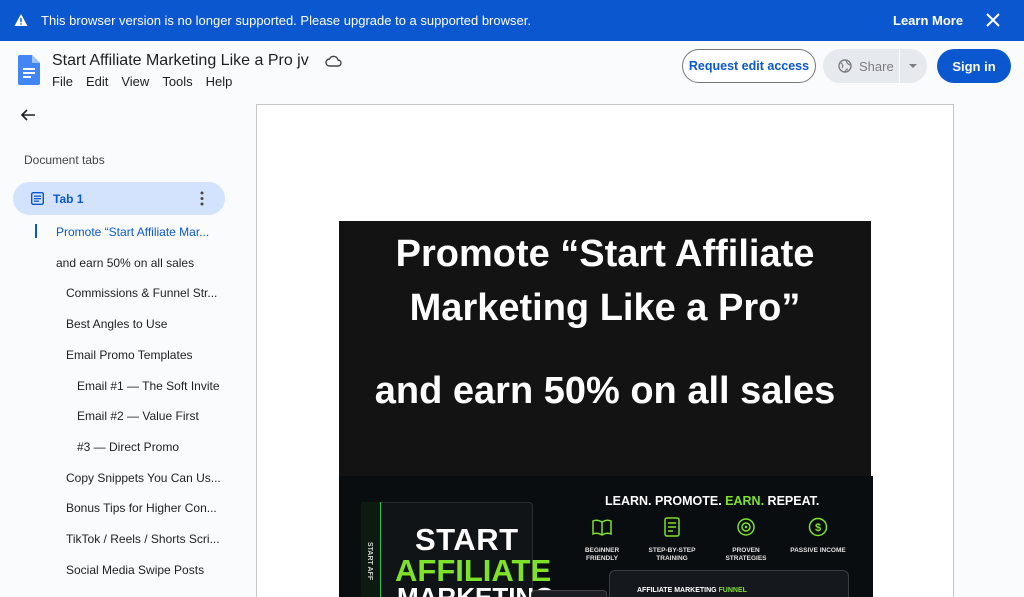  Describe the element at coordinates (64, 160) in the screenshot. I see `document-tabs-heading: Document tabs` at that location.